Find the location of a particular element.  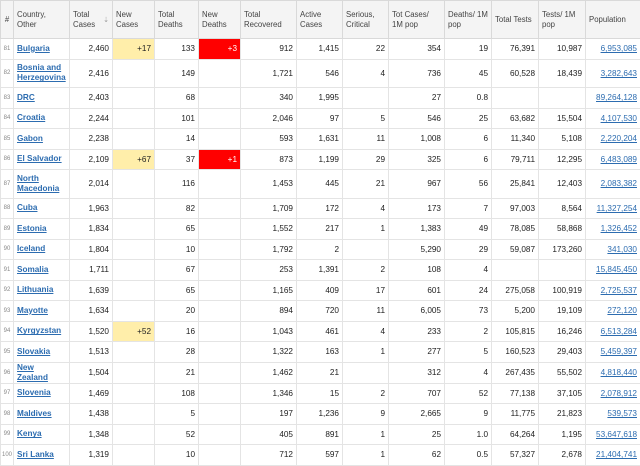

tests-per-1m-cell: 15,504 is located at coordinates (562, 118).